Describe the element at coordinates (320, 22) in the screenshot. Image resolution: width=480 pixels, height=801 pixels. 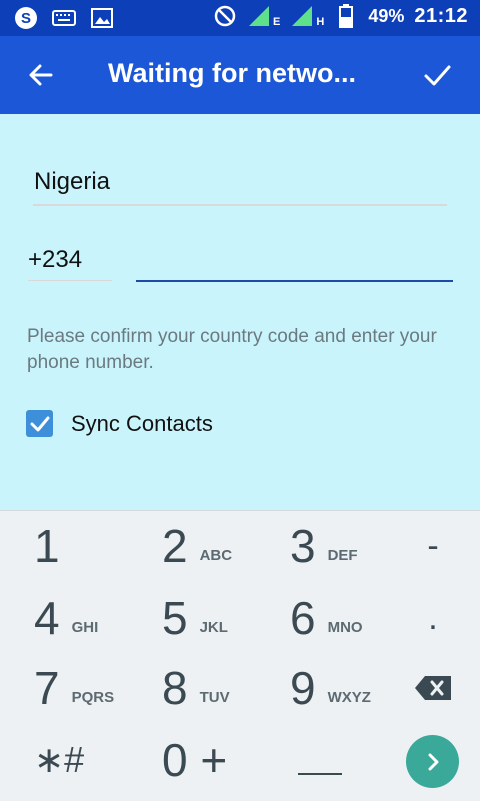
I see `network-h-label: H` at that location.